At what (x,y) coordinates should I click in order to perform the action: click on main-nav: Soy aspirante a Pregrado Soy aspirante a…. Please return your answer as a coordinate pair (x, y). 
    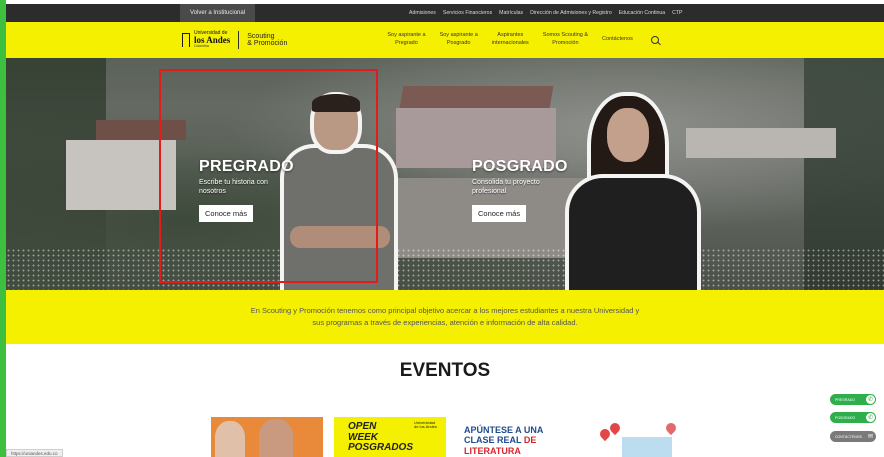
    Looking at the image, I should click on (523, 39).